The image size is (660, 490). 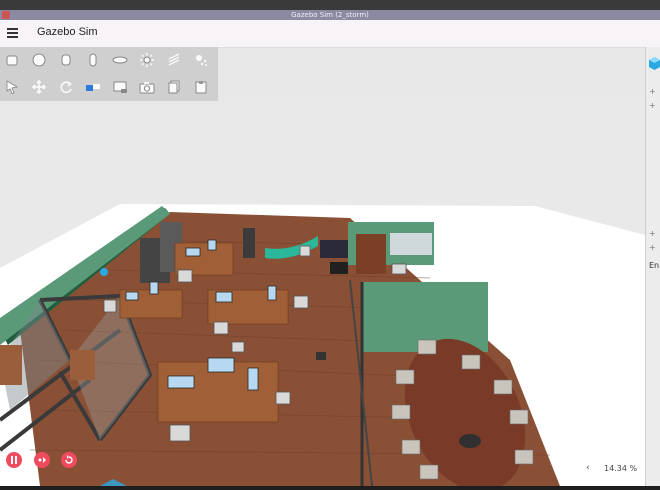 What do you see at coordinates (66, 87) in the screenshot?
I see `rotate-icon` at bounding box center [66, 87].